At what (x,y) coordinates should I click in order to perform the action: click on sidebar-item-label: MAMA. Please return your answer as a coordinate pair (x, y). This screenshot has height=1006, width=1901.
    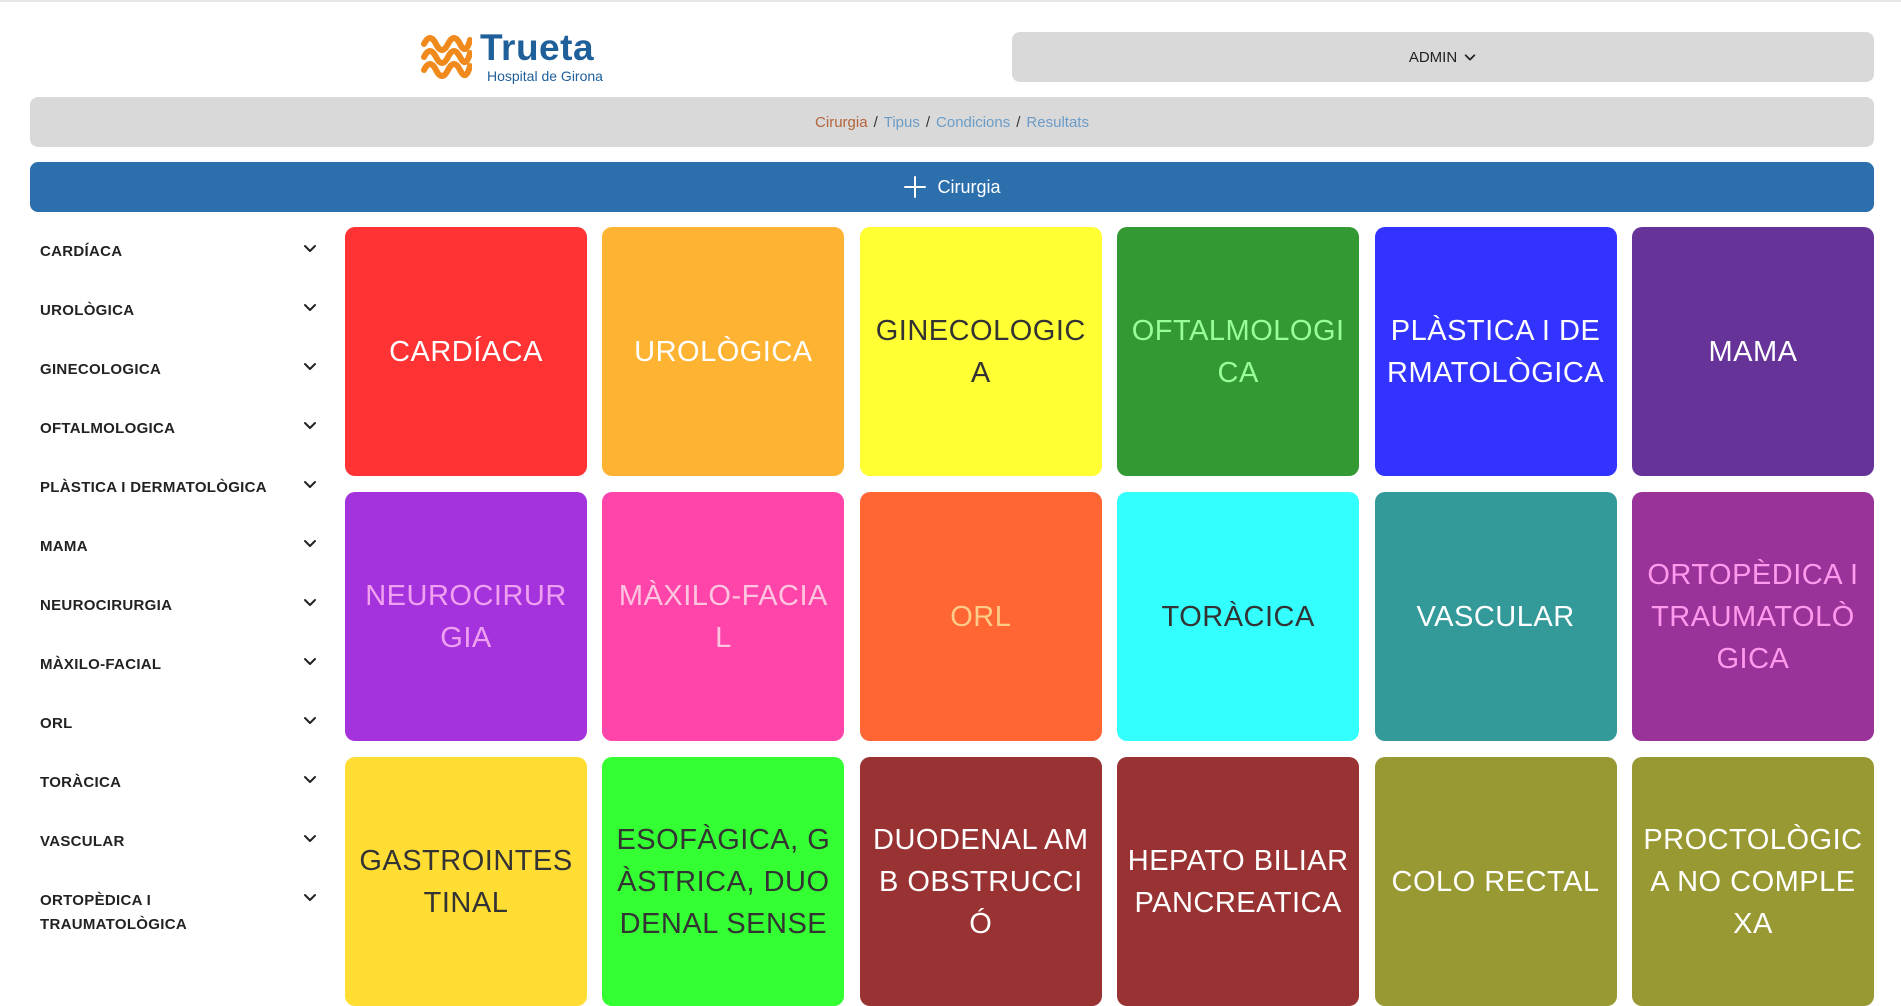
    Looking at the image, I should click on (64, 546).